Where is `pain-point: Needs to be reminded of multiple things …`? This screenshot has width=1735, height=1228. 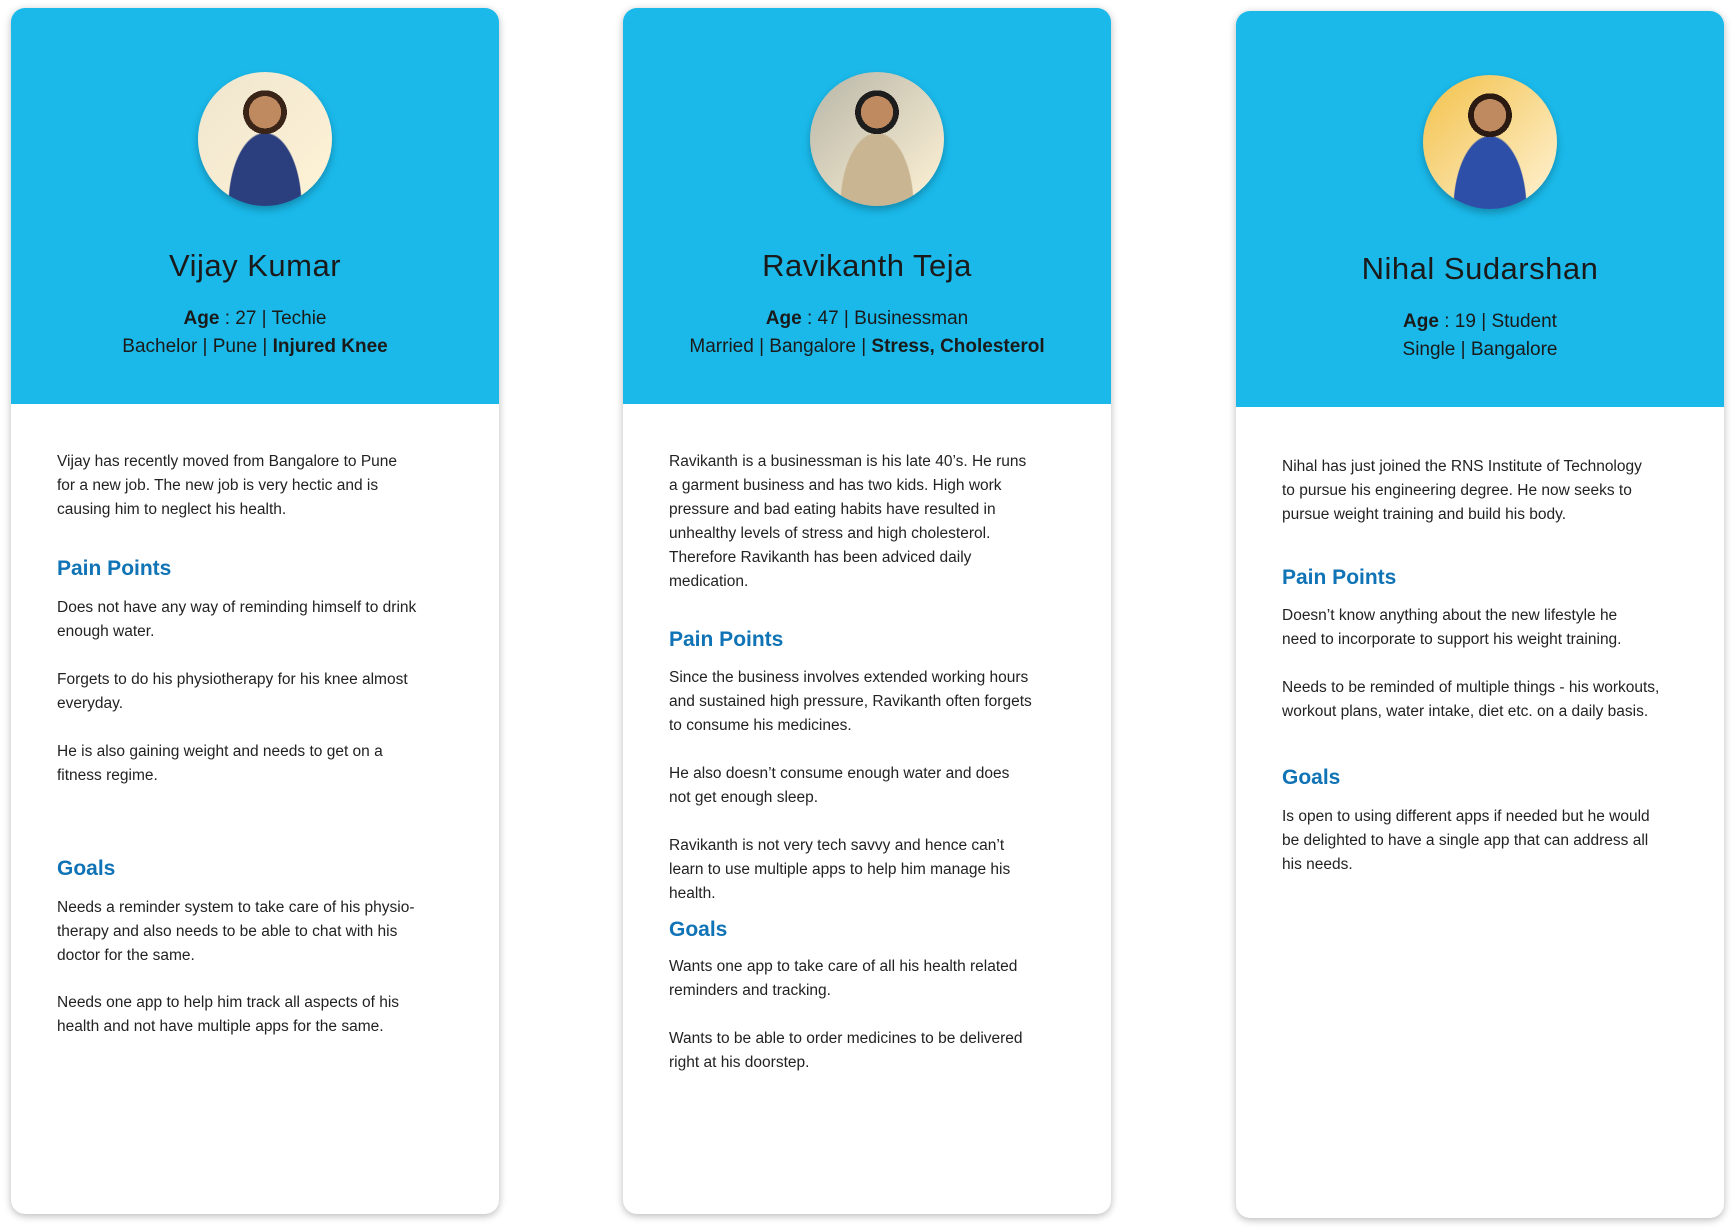
pain-point: Needs to be reminded of multiple things … is located at coordinates (1492, 700).